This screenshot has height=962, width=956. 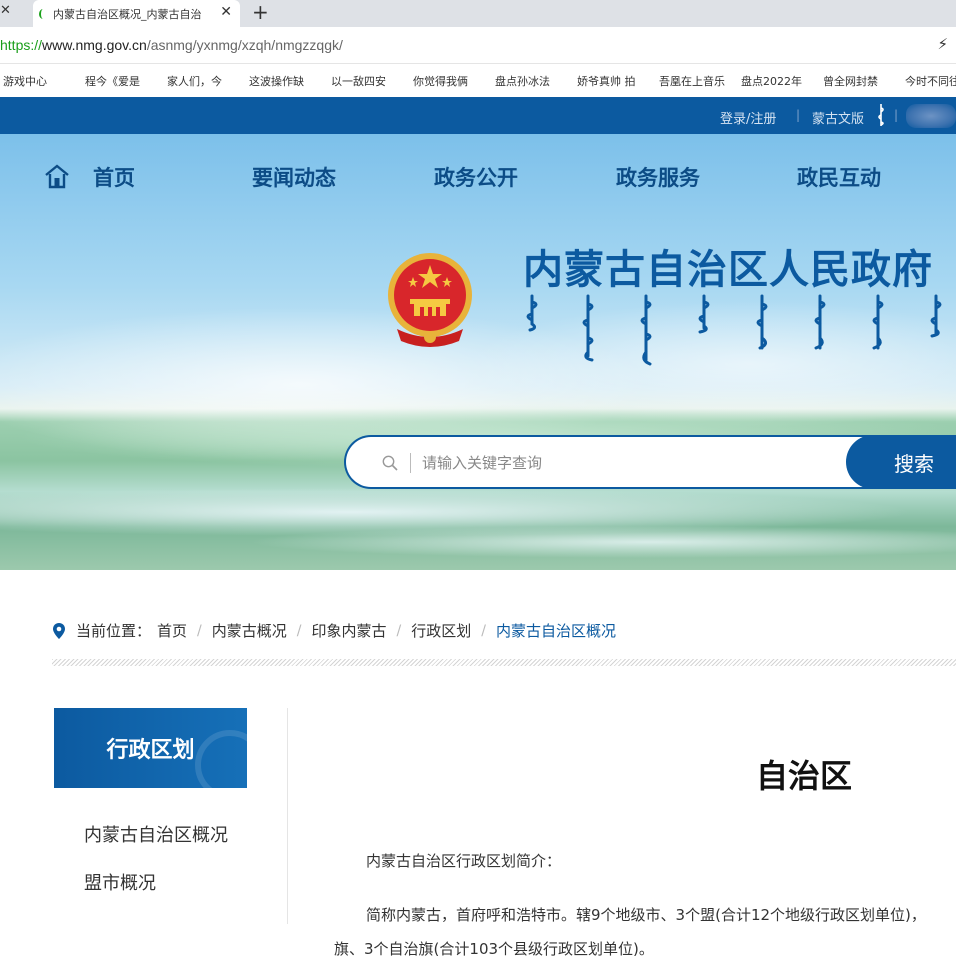 What do you see at coordinates (390, 463) in the screenshot?
I see `search-icon` at bounding box center [390, 463].